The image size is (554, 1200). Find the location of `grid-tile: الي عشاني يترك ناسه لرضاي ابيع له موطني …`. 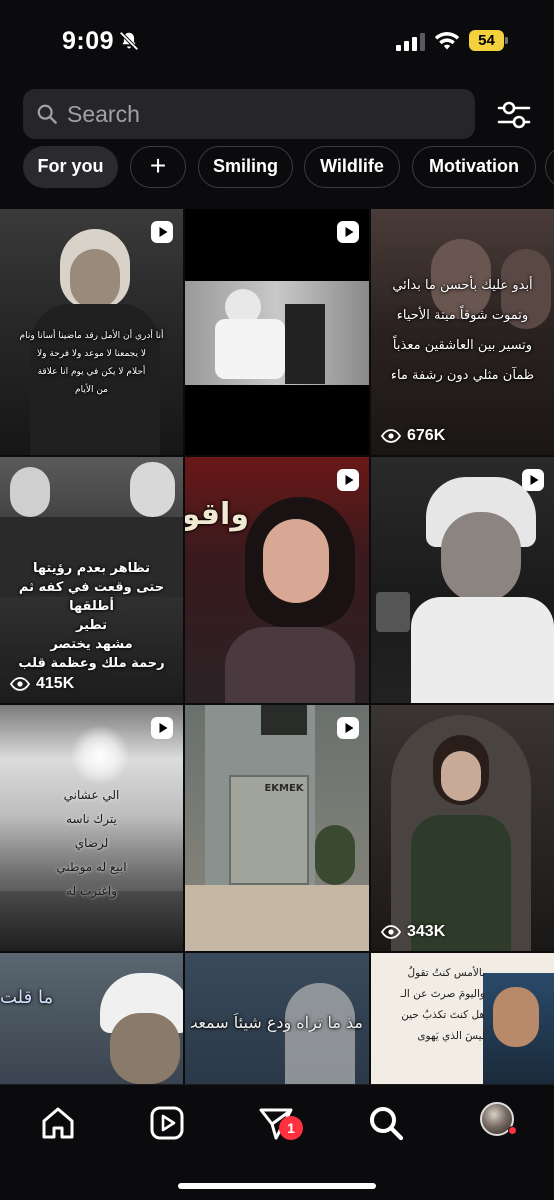

grid-tile: الي عشاني يترك ناسه لرضاي ابيع له موطني … is located at coordinates (91, 828).